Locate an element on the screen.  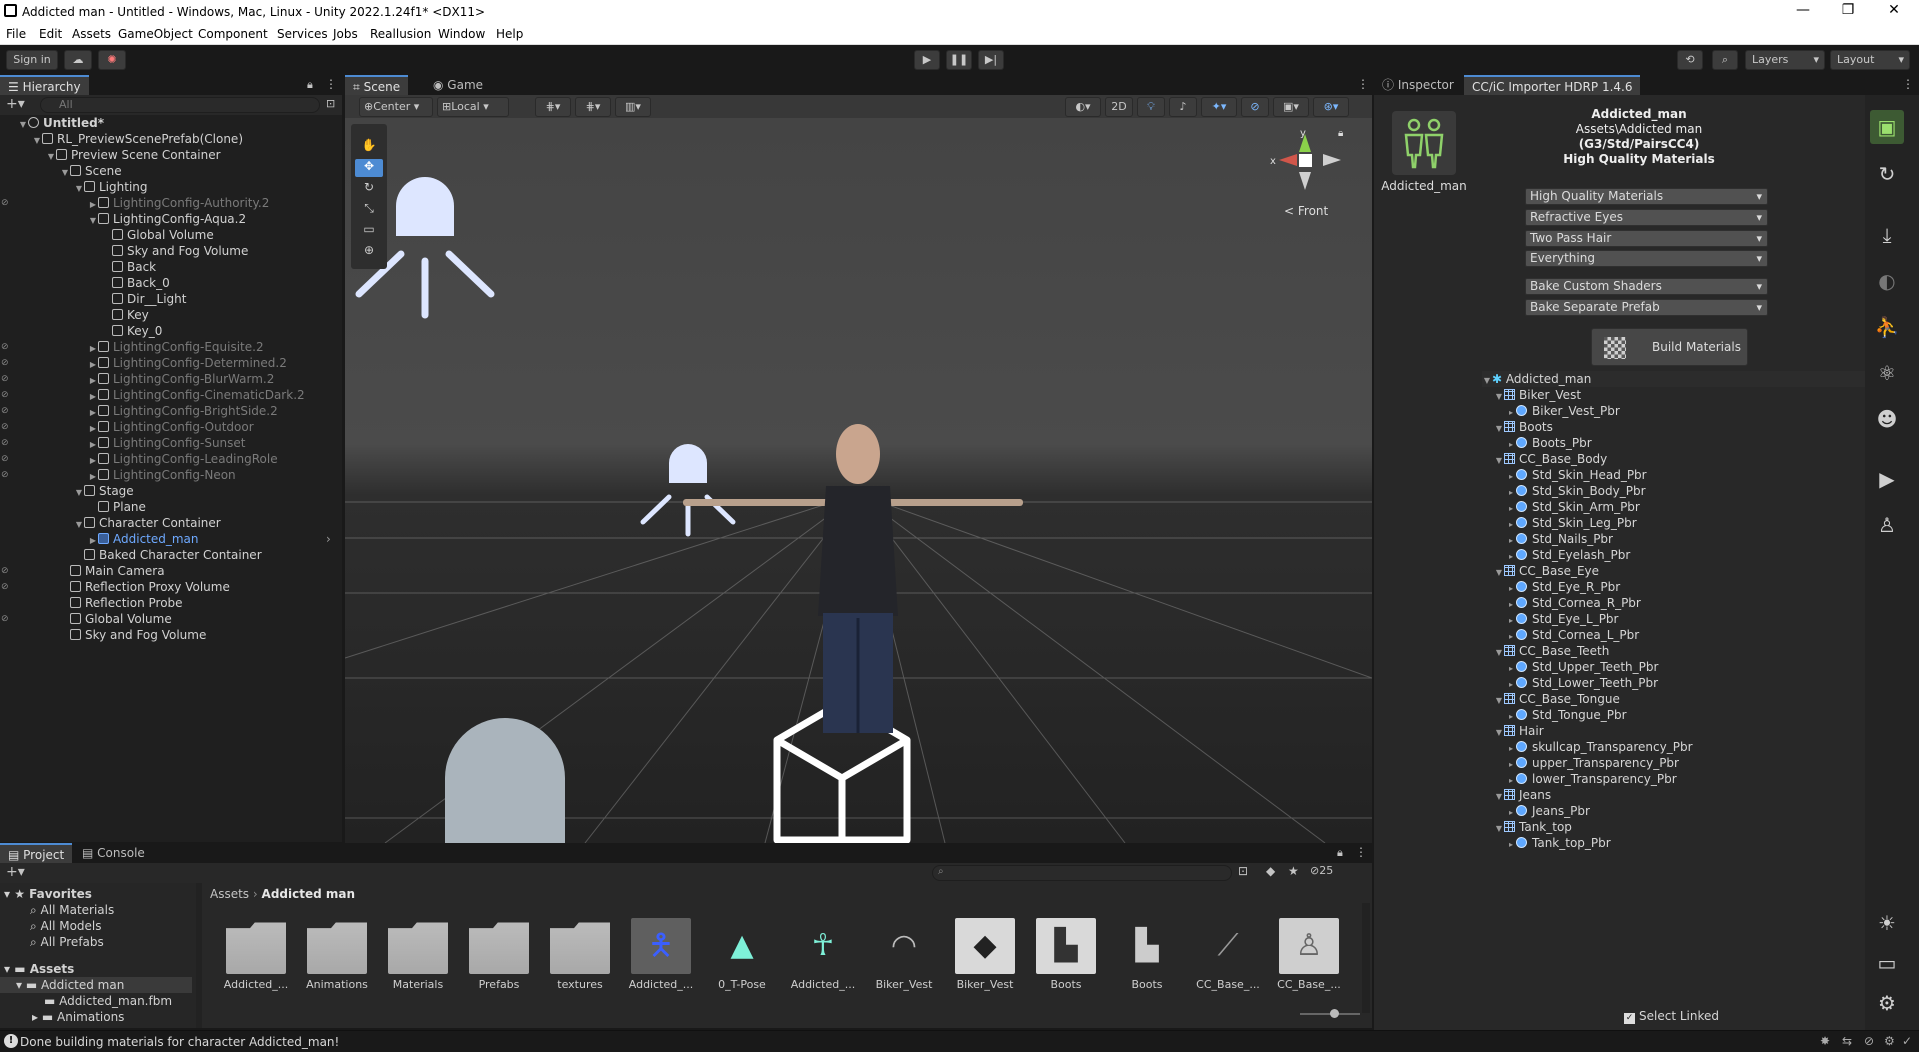
assets-header: ▾ ▬ Assets is located at coordinates (39, 969).